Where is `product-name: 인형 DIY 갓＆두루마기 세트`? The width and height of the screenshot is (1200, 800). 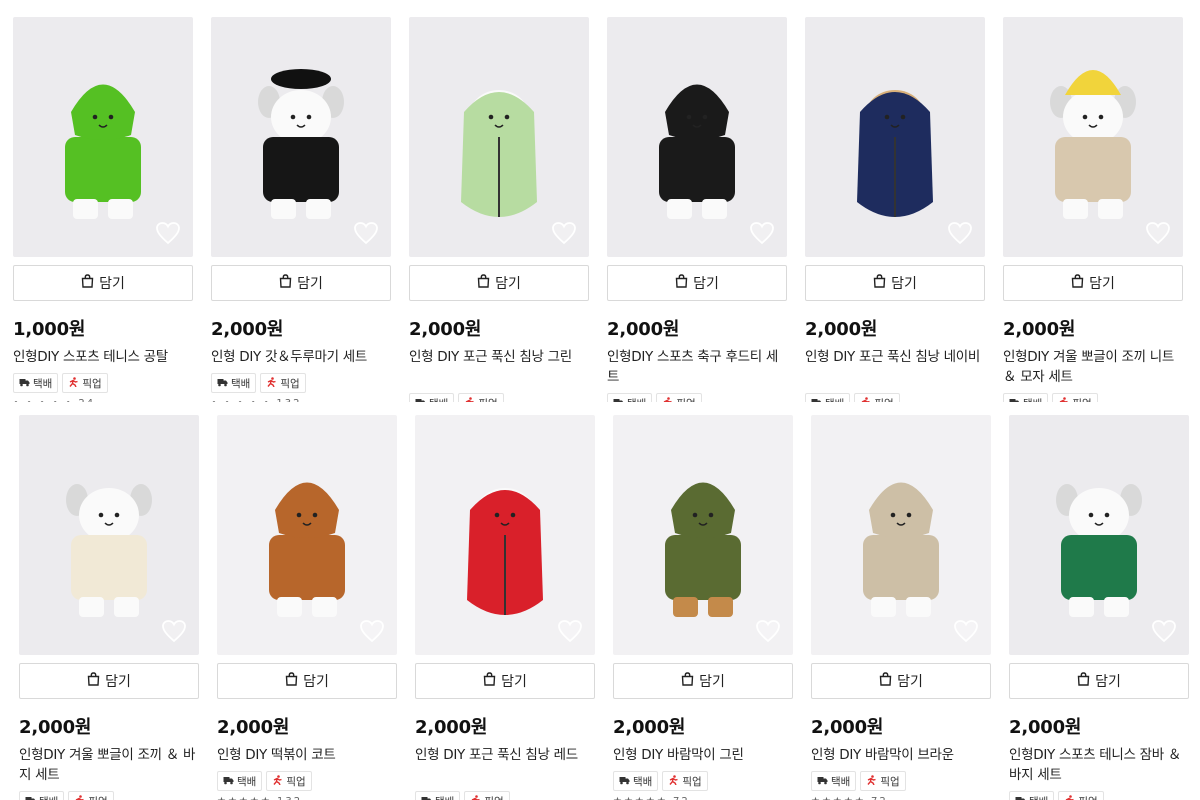 product-name: 인형 DIY 갓＆두루마기 세트 is located at coordinates (301, 357).